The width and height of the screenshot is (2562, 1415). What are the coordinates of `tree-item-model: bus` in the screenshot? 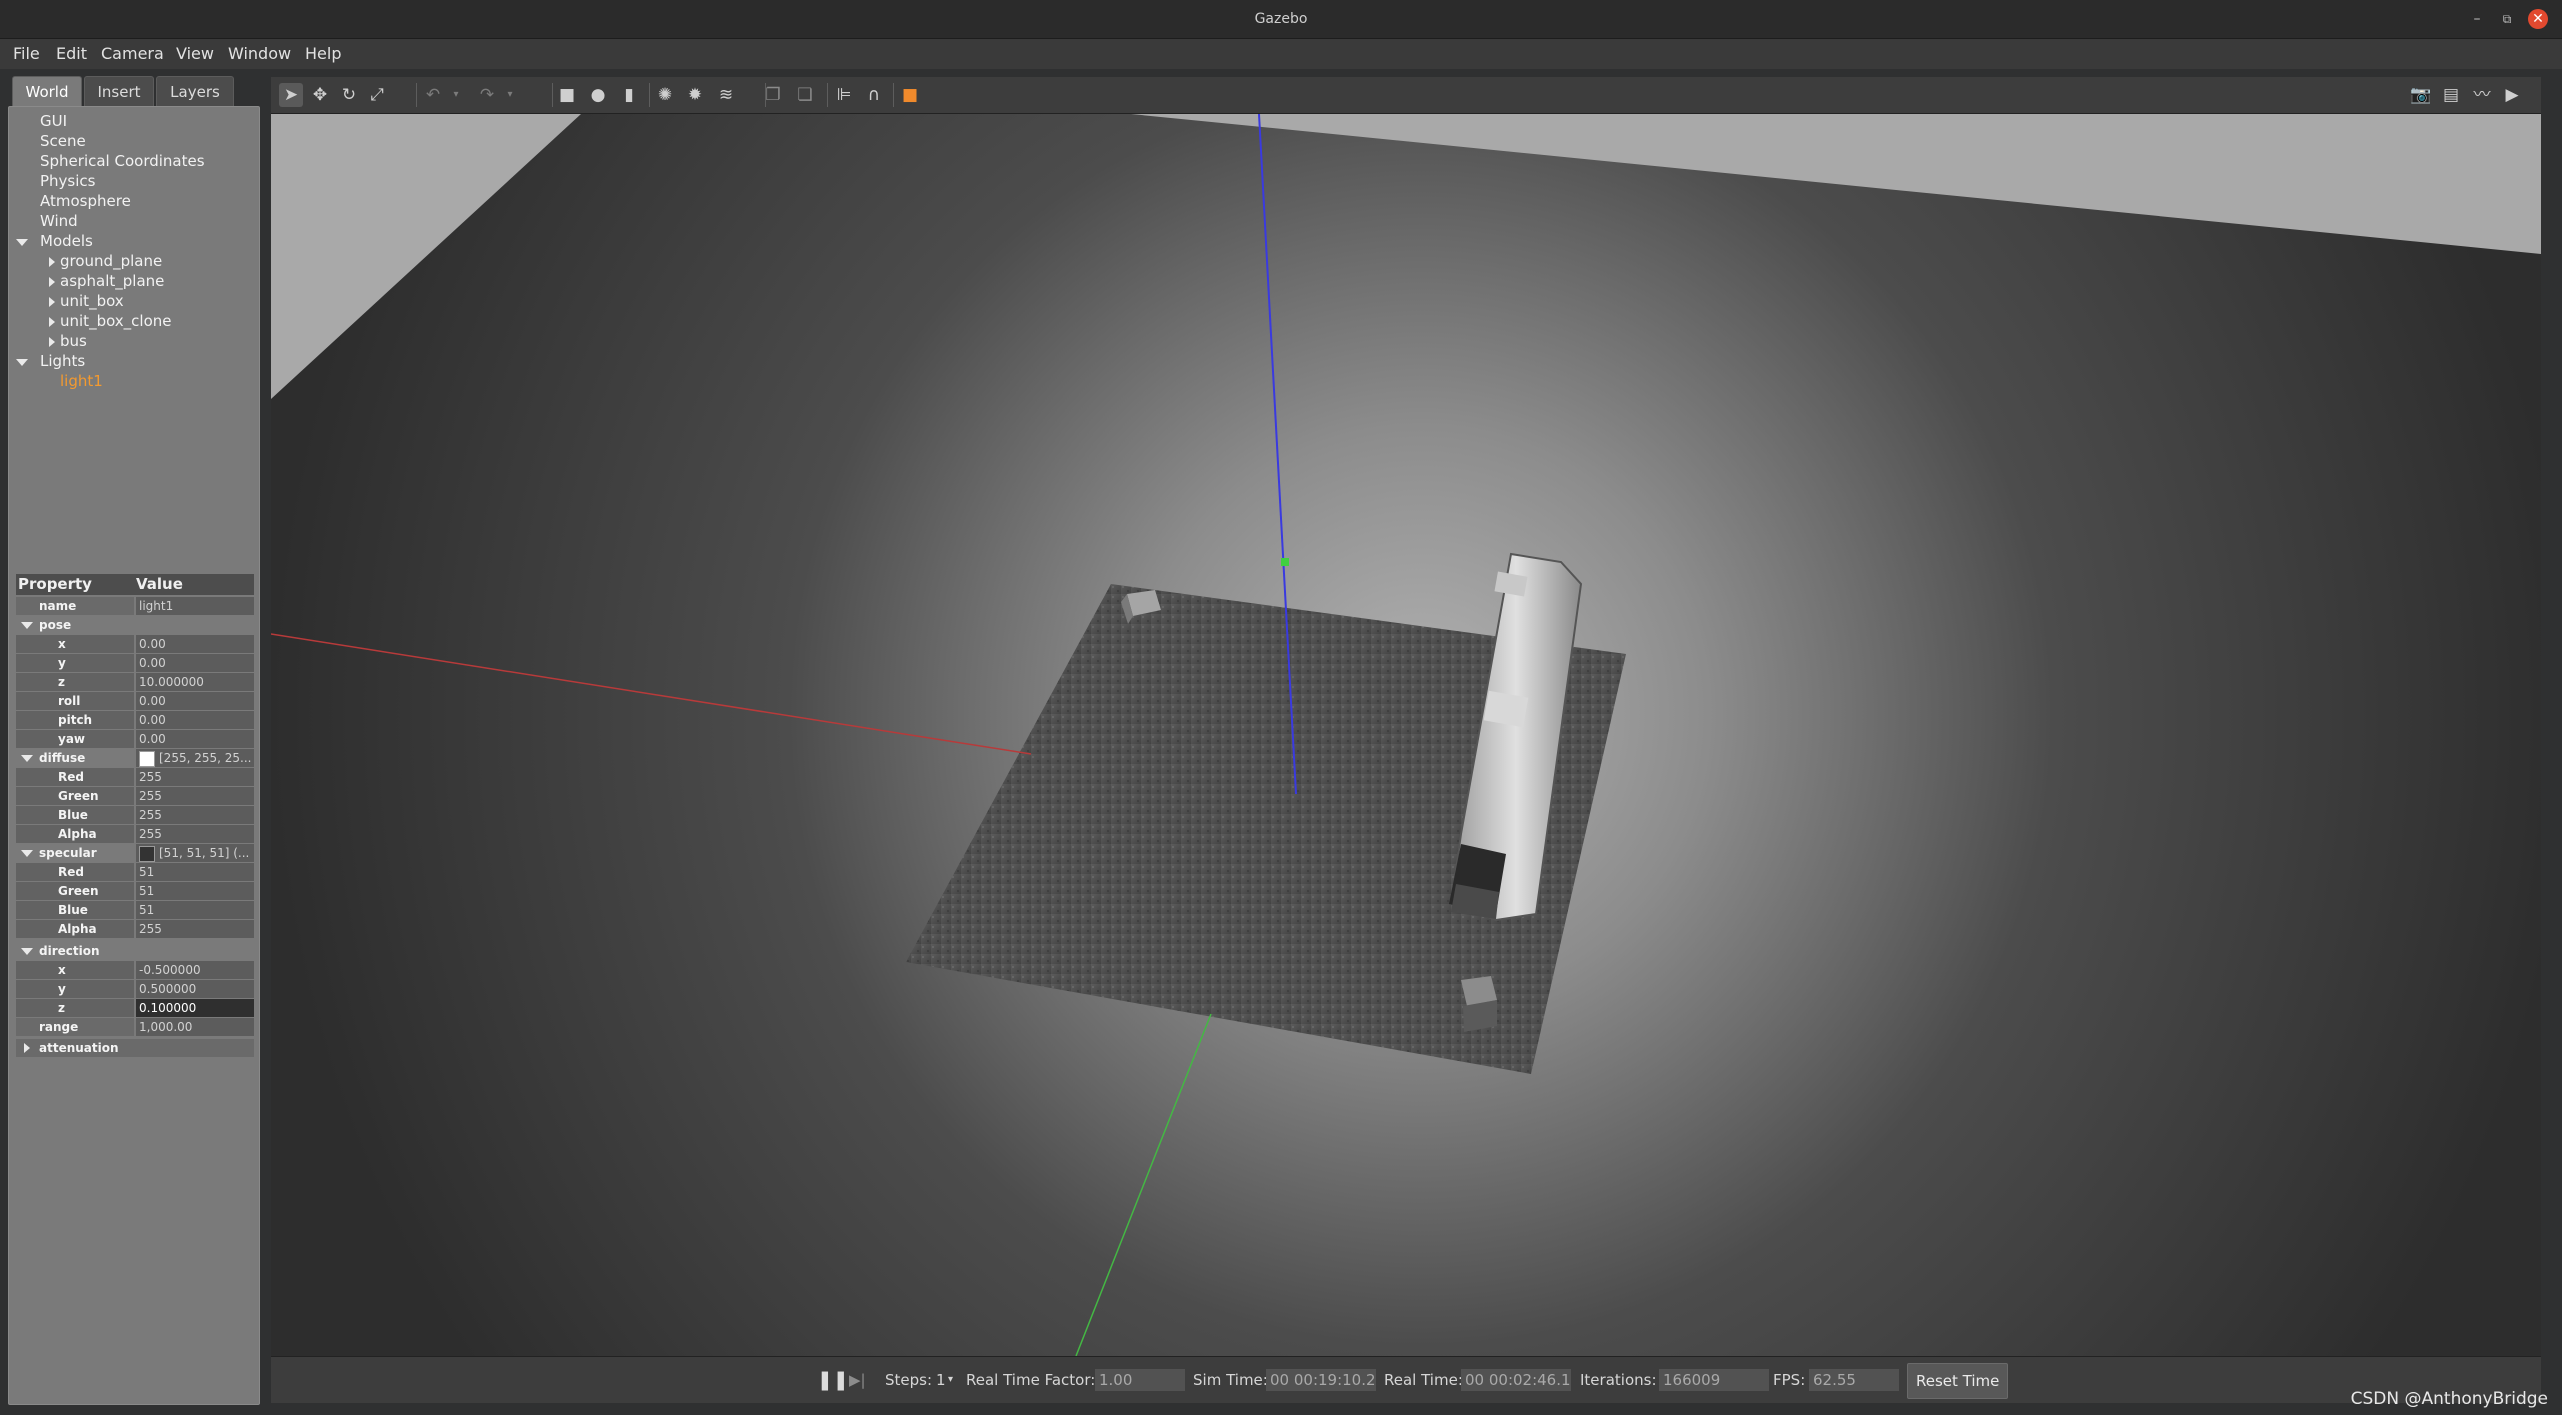 It's located at (73, 341).